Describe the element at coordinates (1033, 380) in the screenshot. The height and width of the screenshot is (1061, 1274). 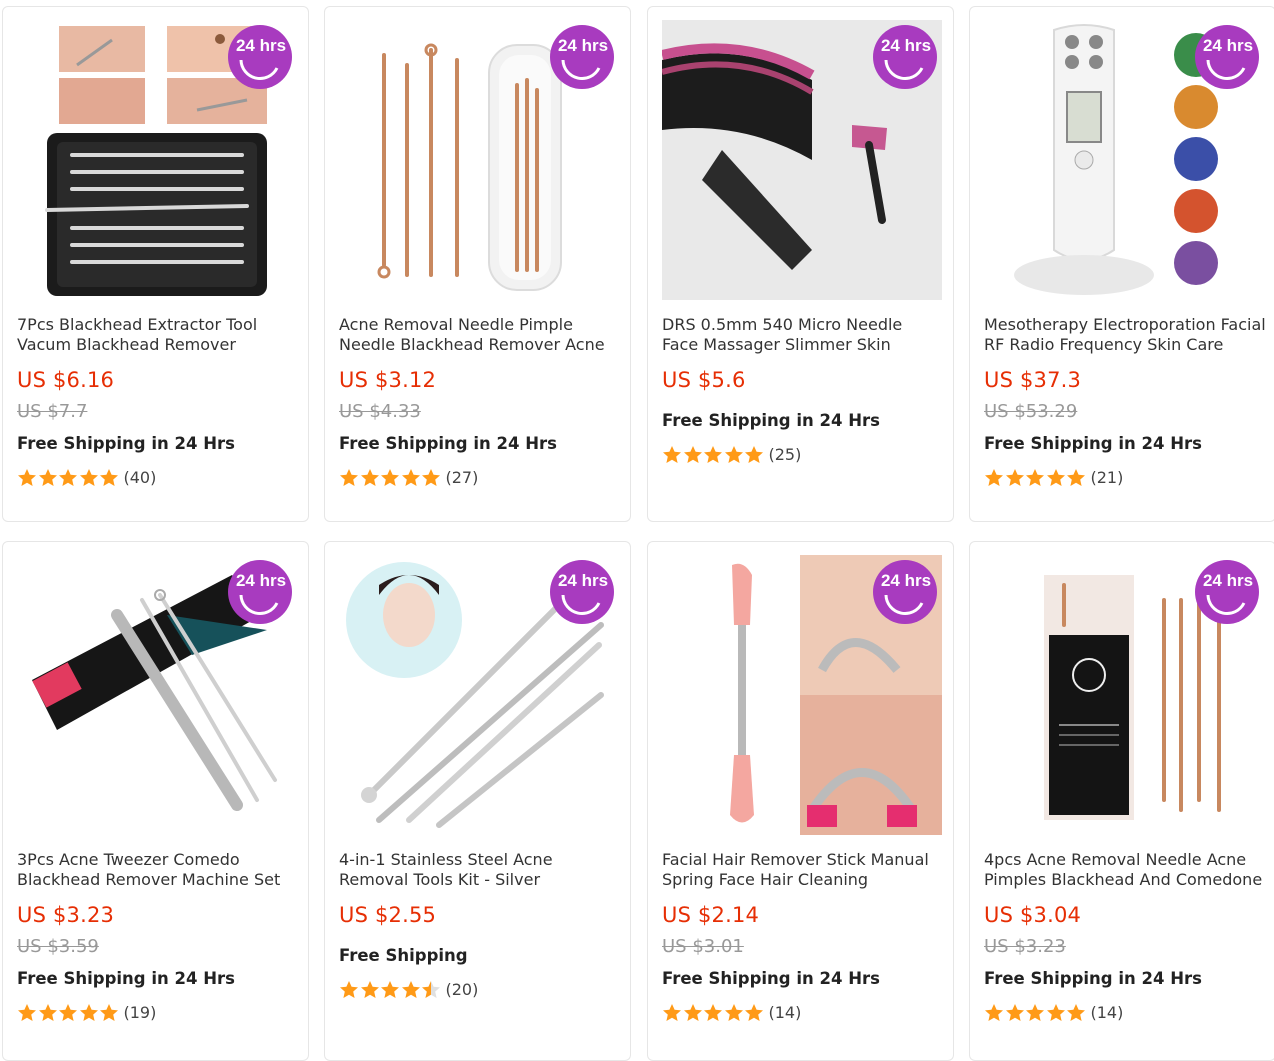
I see `product-price: US $37.3` at that location.